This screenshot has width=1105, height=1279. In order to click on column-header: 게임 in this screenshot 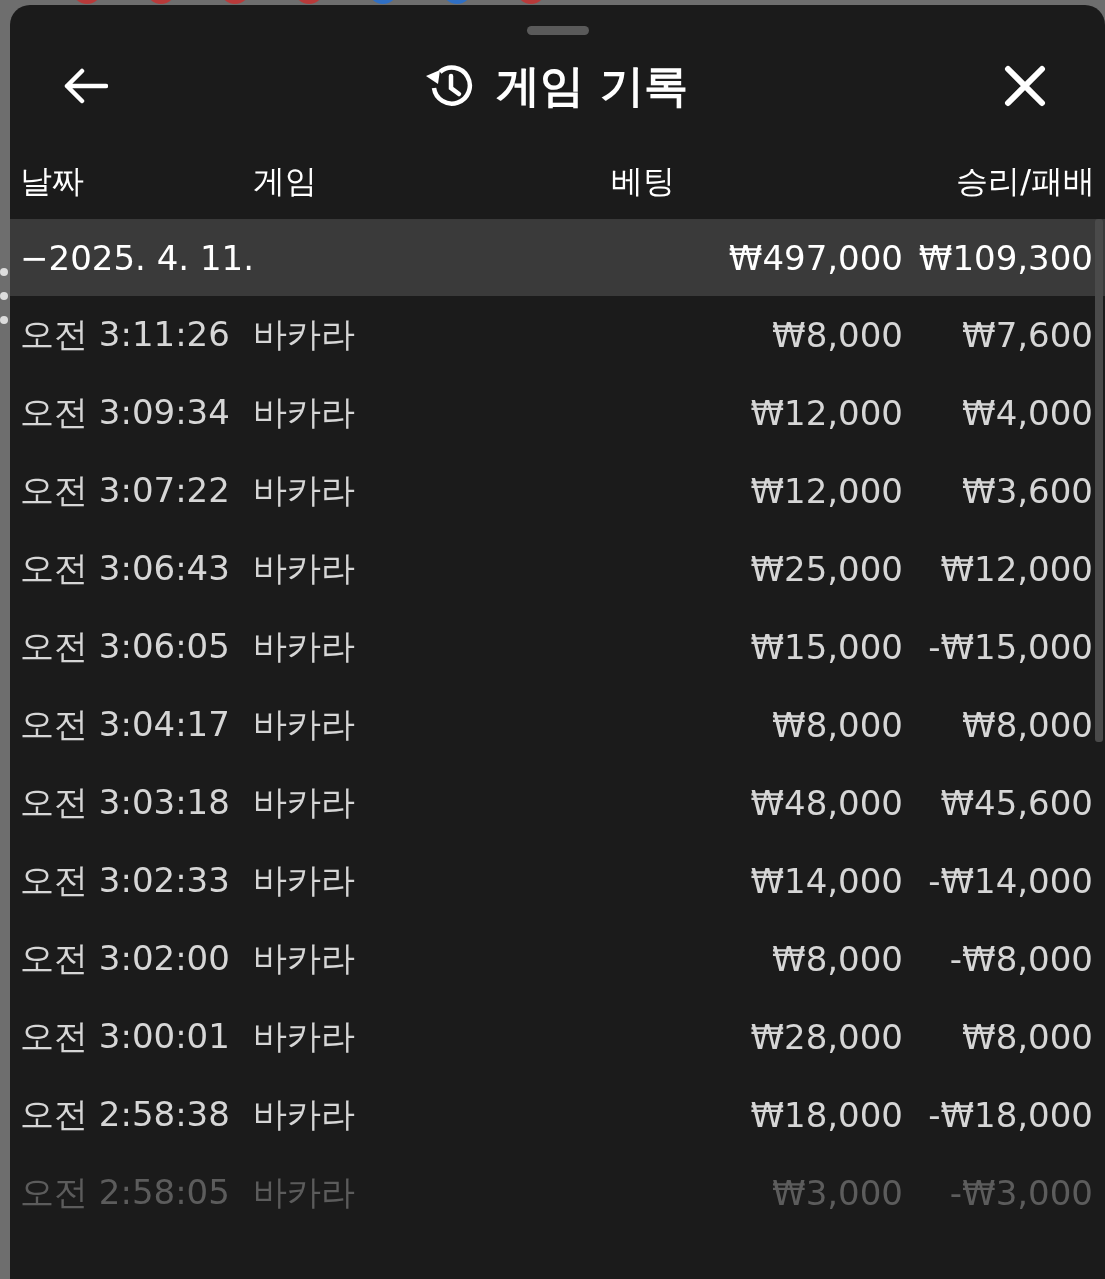, I will do `click(285, 181)`.